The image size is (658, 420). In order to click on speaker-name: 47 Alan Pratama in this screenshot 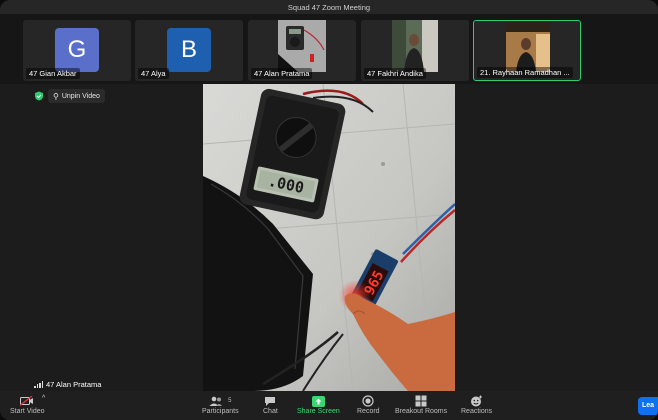, I will do `click(74, 384)`.